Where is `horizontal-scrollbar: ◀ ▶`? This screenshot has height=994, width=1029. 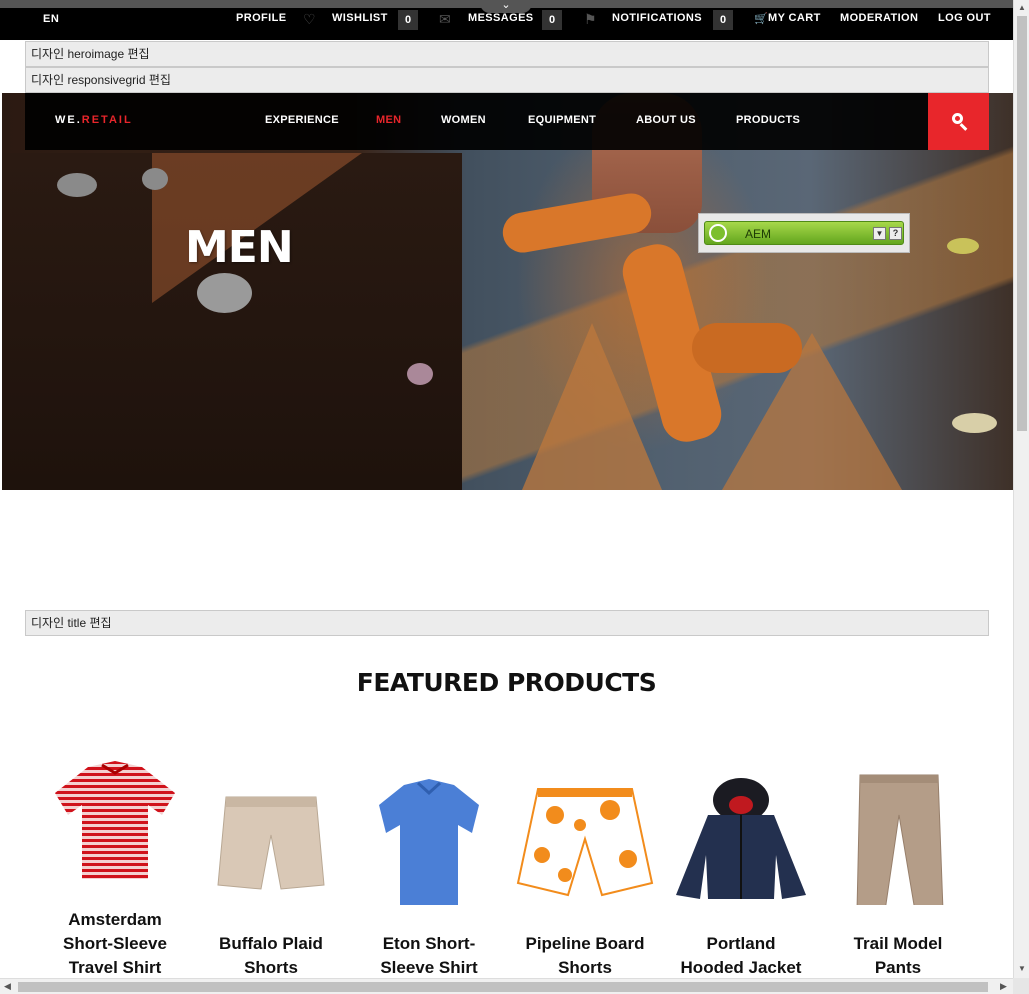
horizontal-scrollbar: ◀ ▶ is located at coordinates (506, 986).